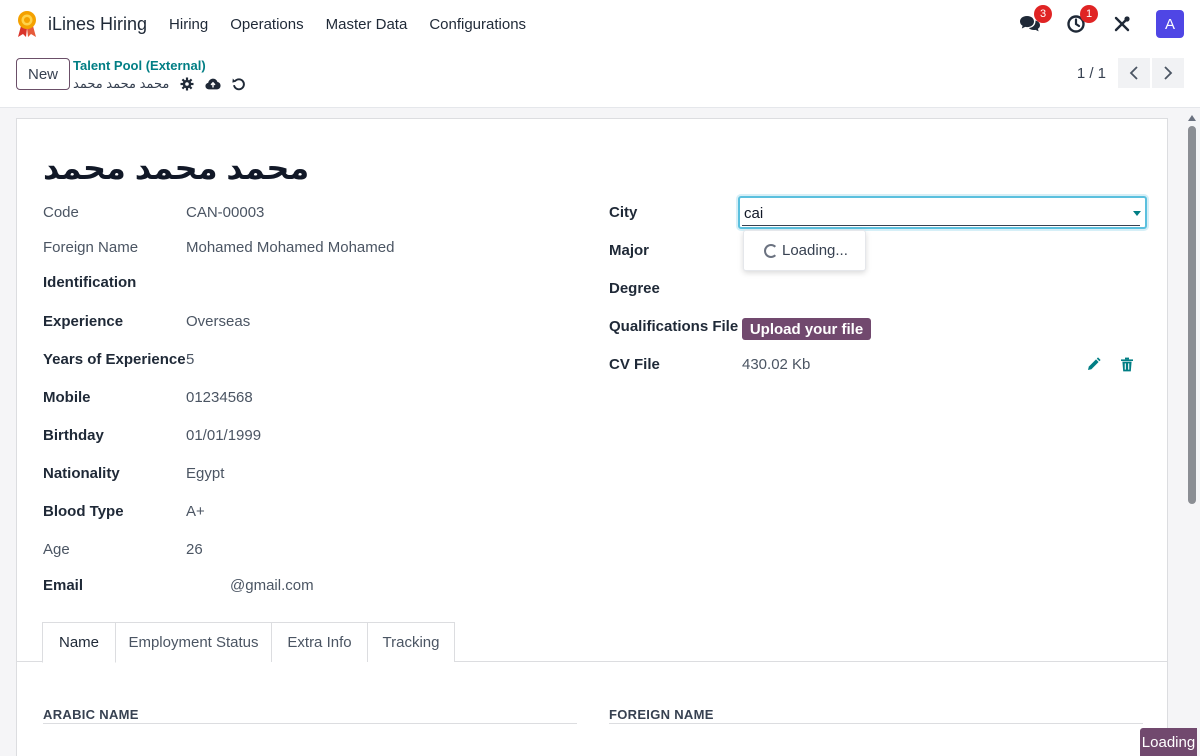  I want to click on breadcrumb: محمد محمد محمد, so click(160, 84).